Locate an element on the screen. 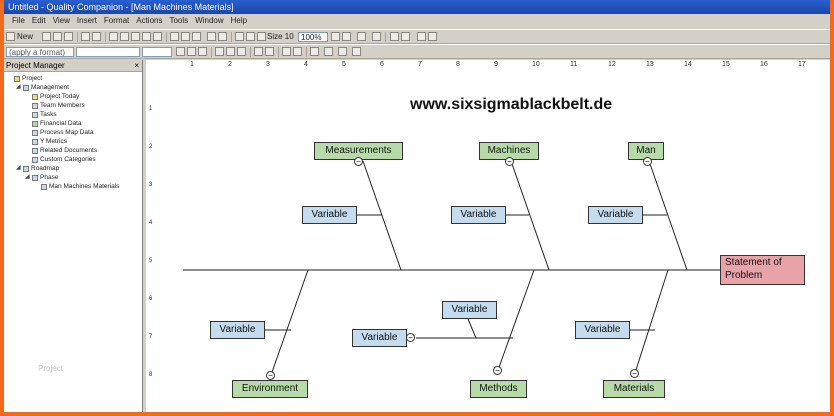 The height and width of the screenshot is (416, 834). line-color-icon is located at coordinates (328, 51).